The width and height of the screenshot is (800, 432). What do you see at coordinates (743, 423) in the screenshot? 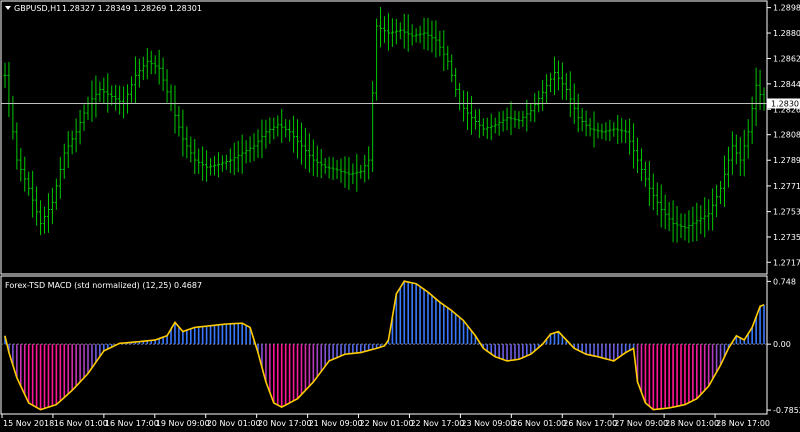
I see `time-tick-label: 28 Nov 17:00` at bounding box center [743, 423].